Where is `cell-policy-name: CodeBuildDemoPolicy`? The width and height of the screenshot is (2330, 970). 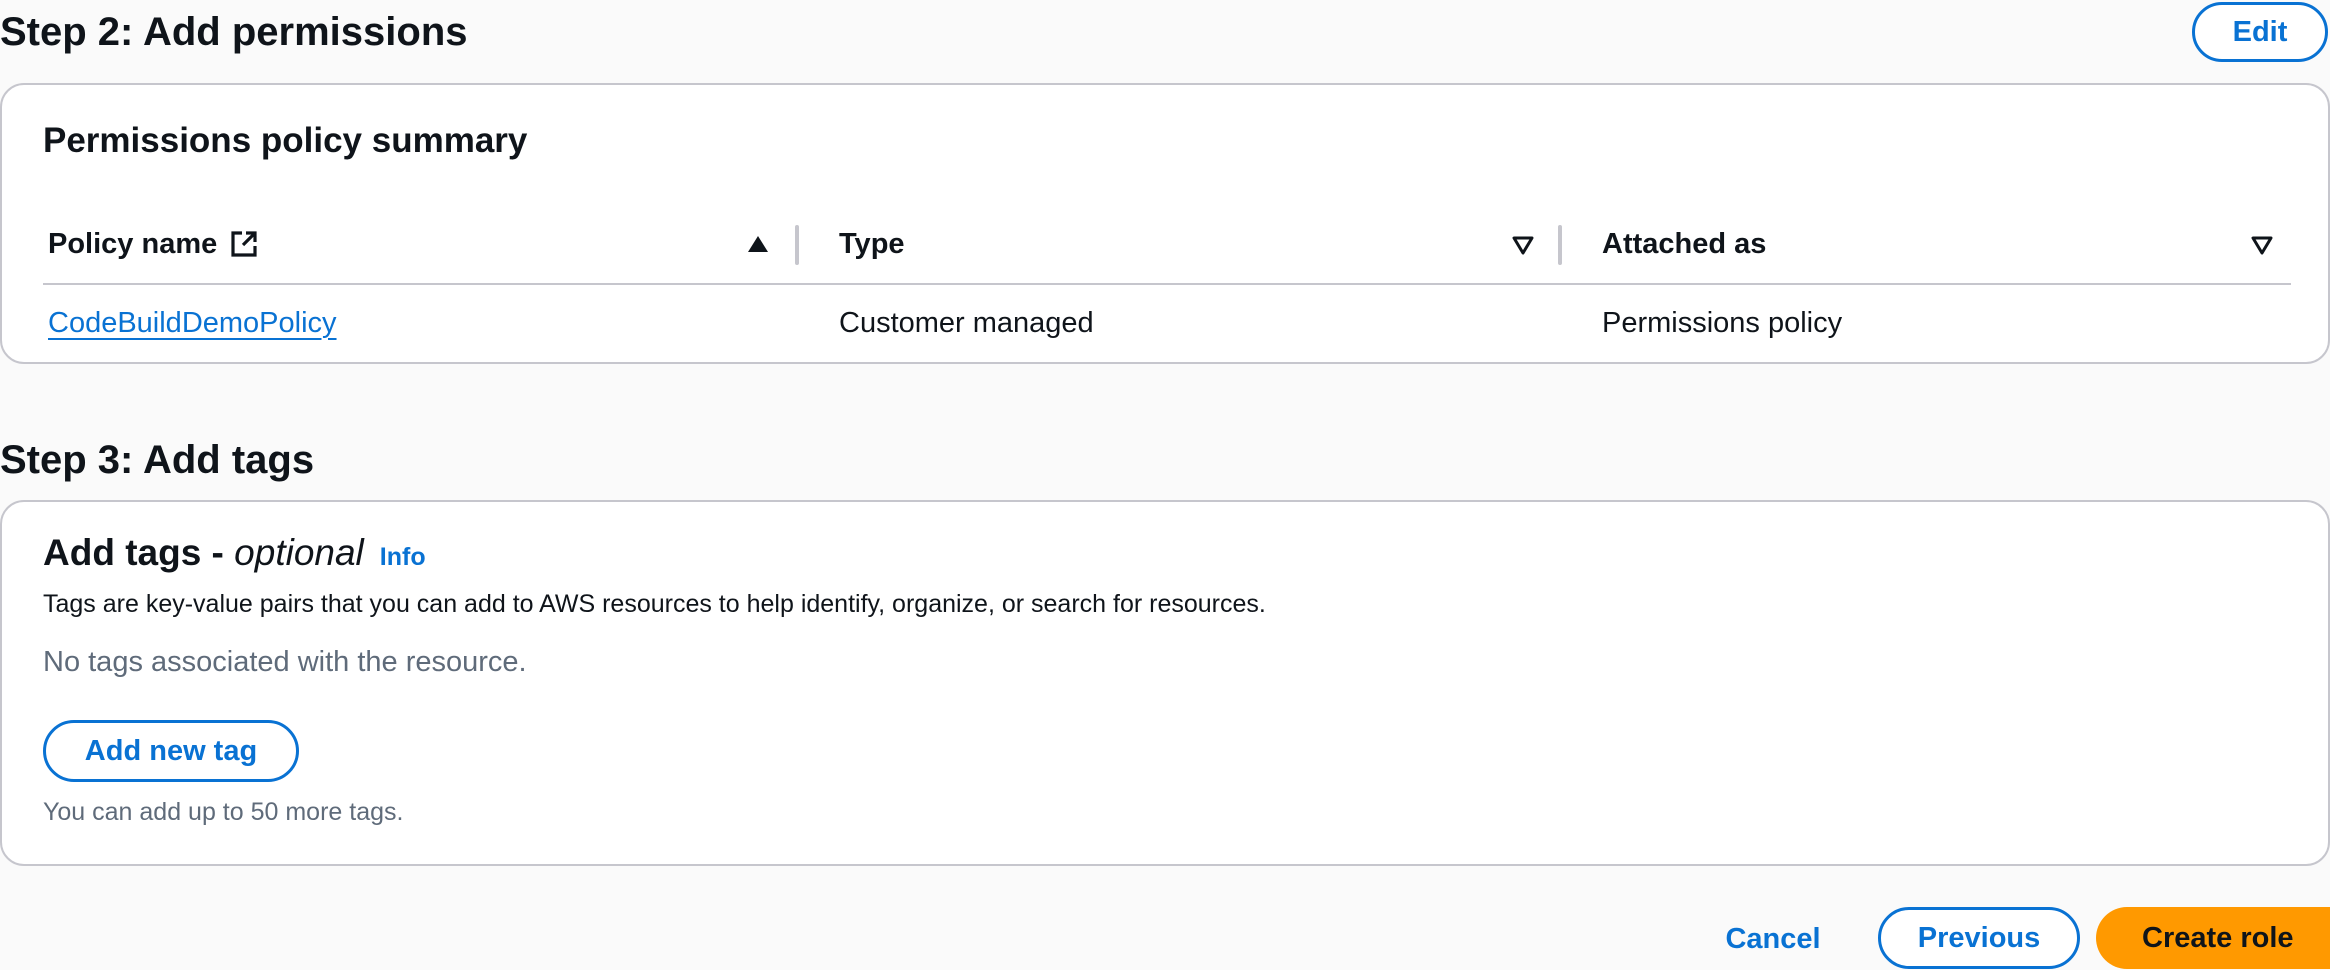 cell-policy-name: CodeBuildDemoPolicy is located at coordinates (192, 323).